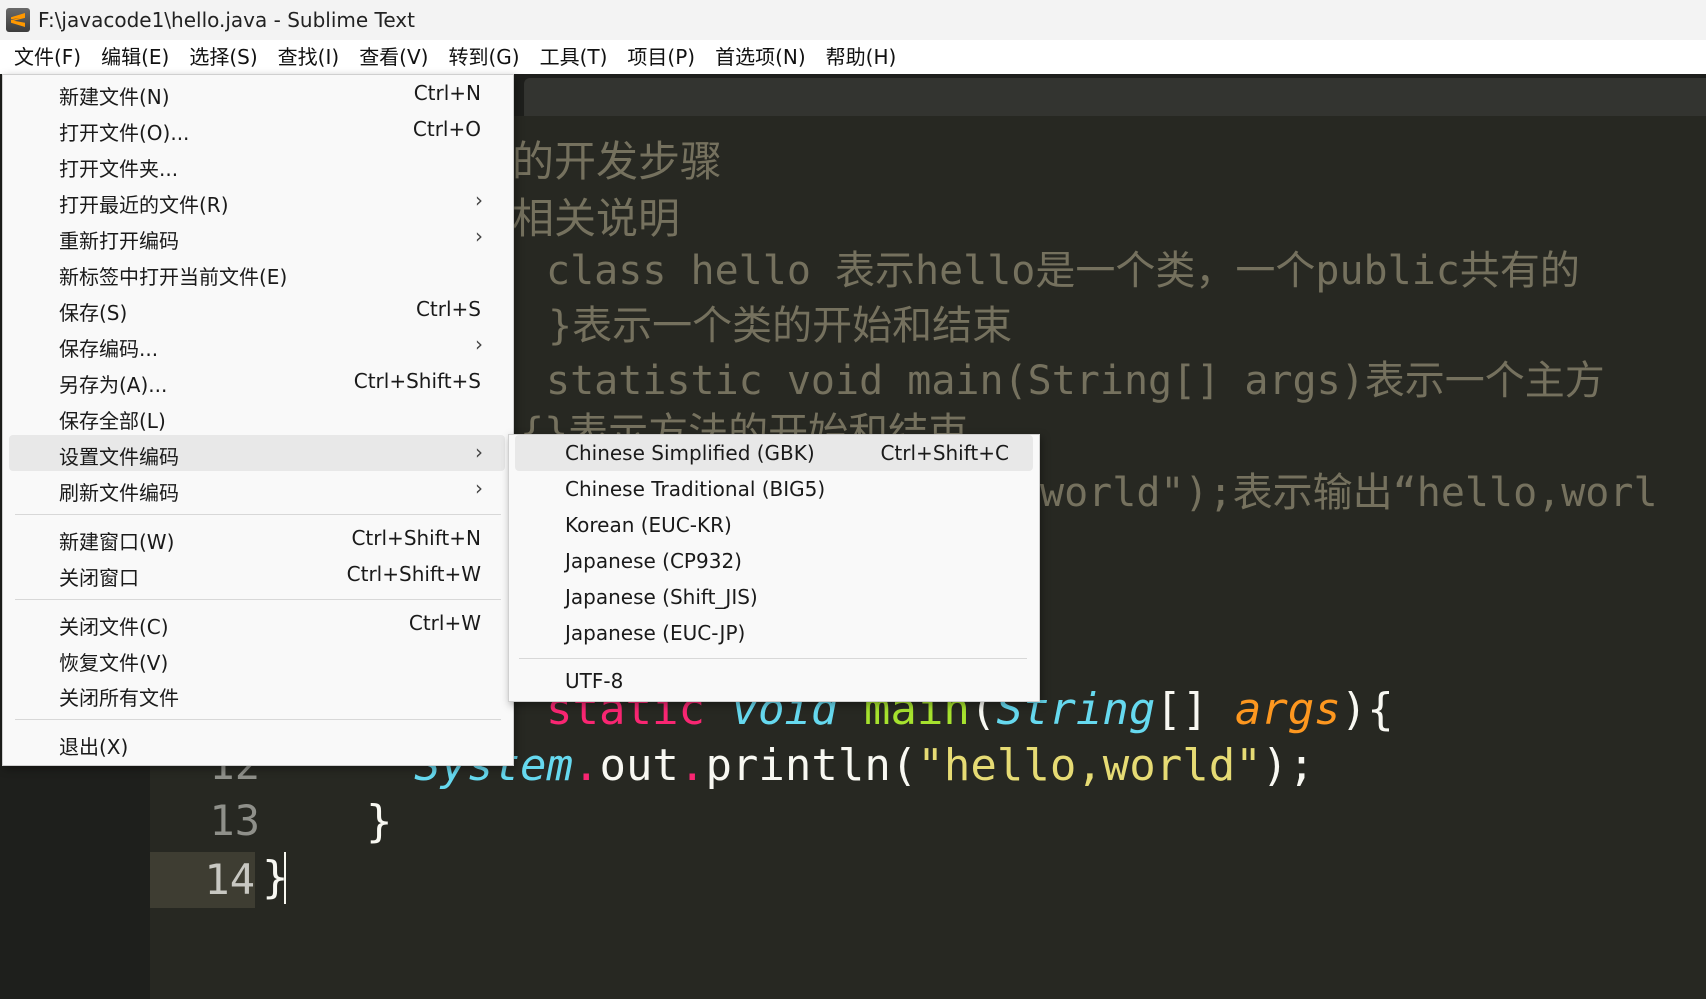 This screenshot has height=999, width=1706. What do you see at coordinates (596, 218) in the screenshot?
I see `comment-line: 相关说明` at bounding box center [596, 218].